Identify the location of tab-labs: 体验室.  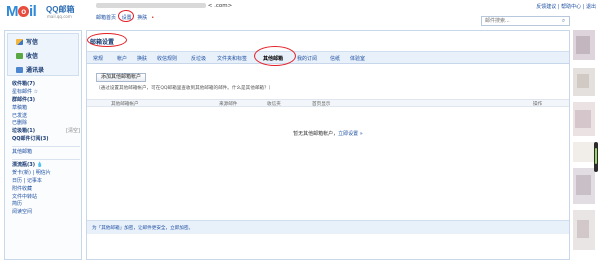
(357, 58).